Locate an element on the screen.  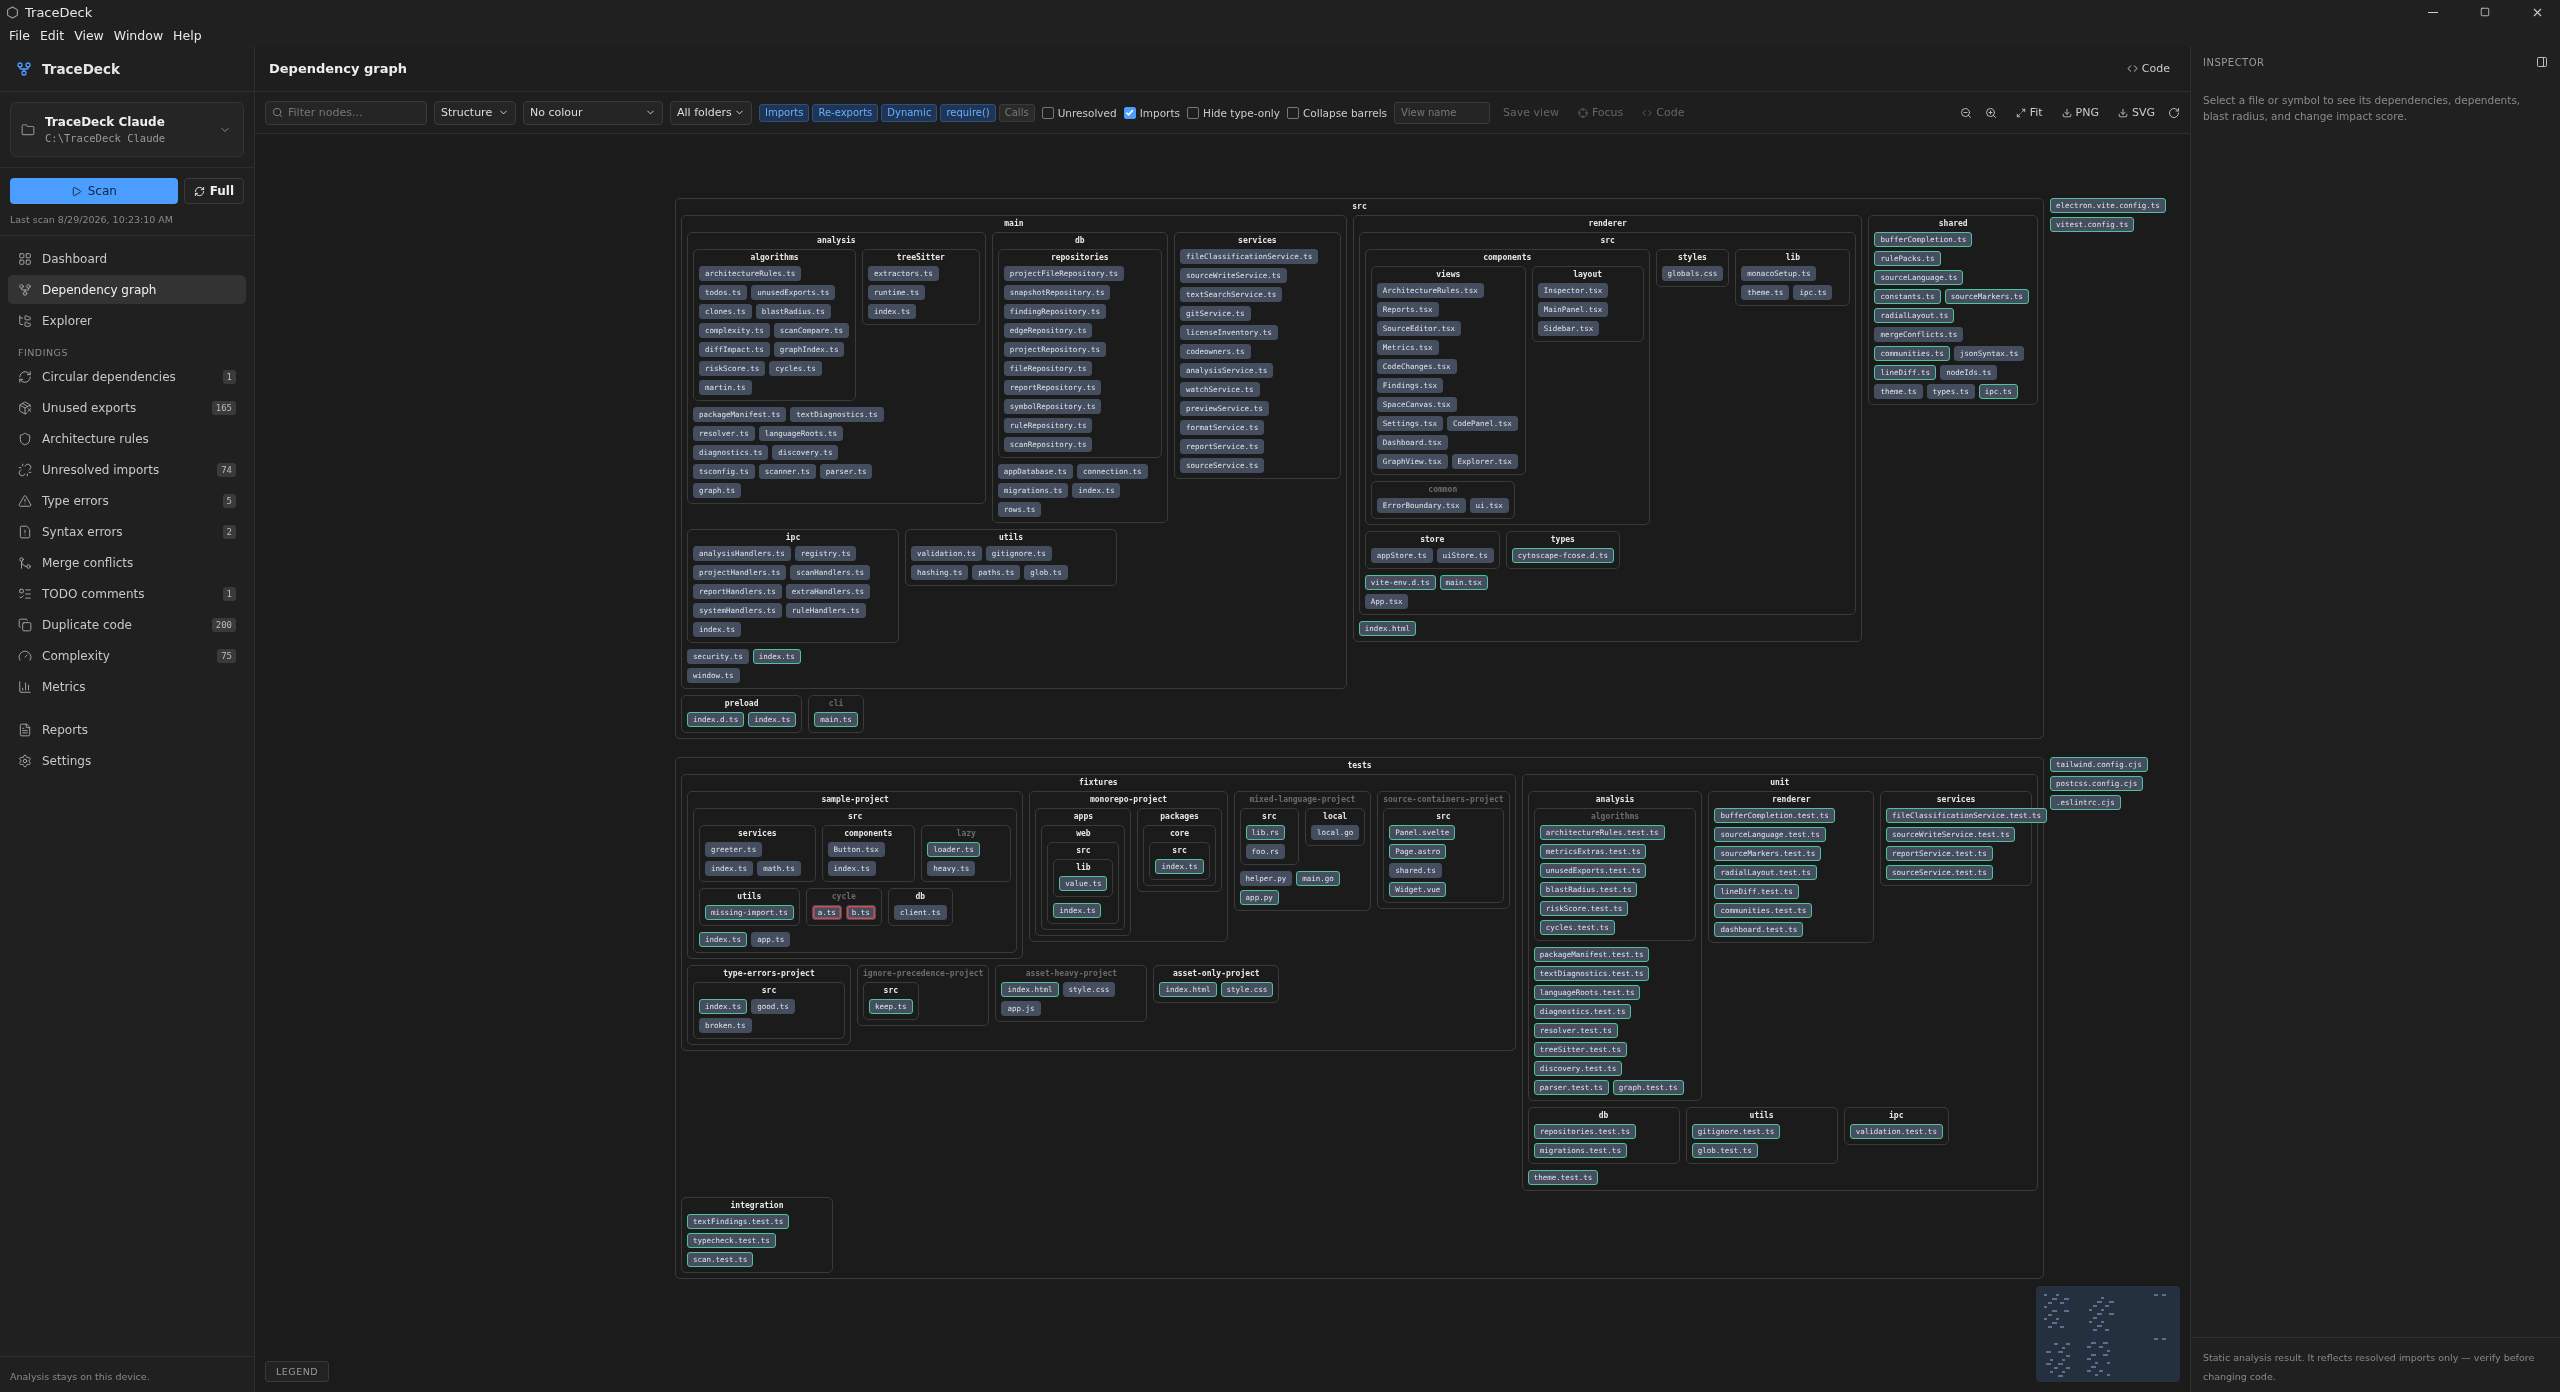
zoom-out-icon is located at coordinates (1965, 112).